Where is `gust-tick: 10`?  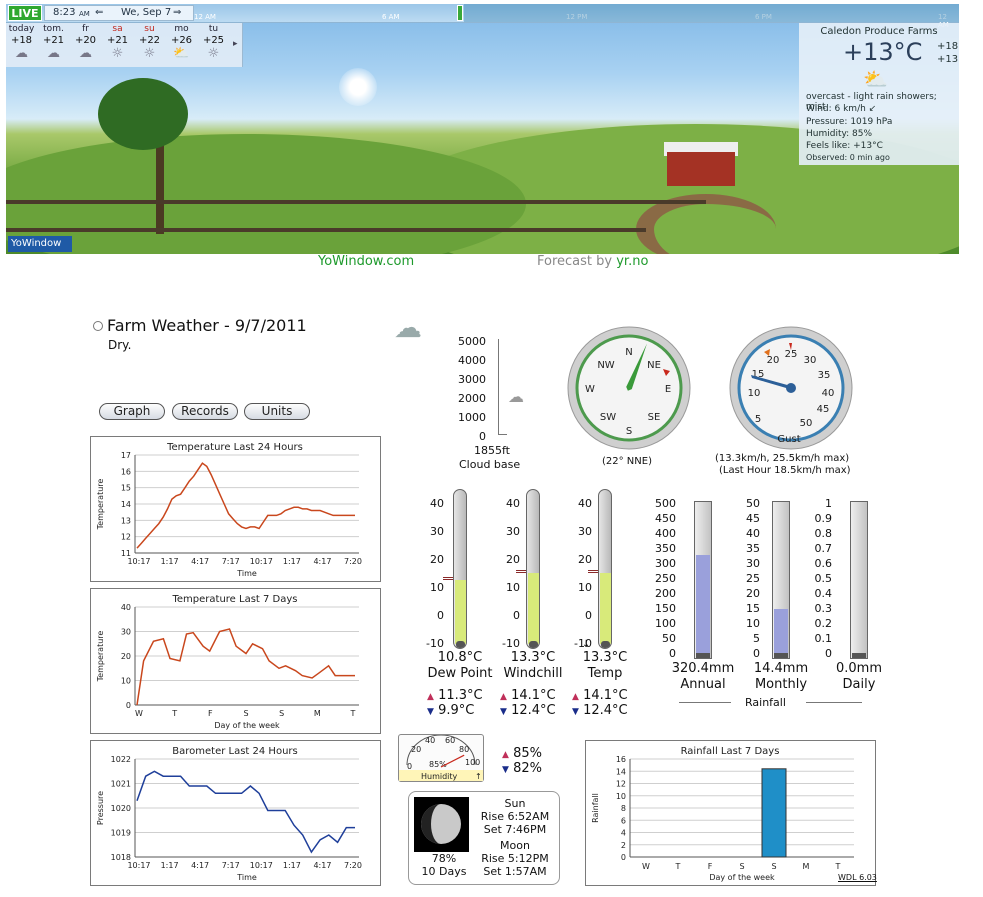
gust-tick: 10 is located at coordinates (754, 393).